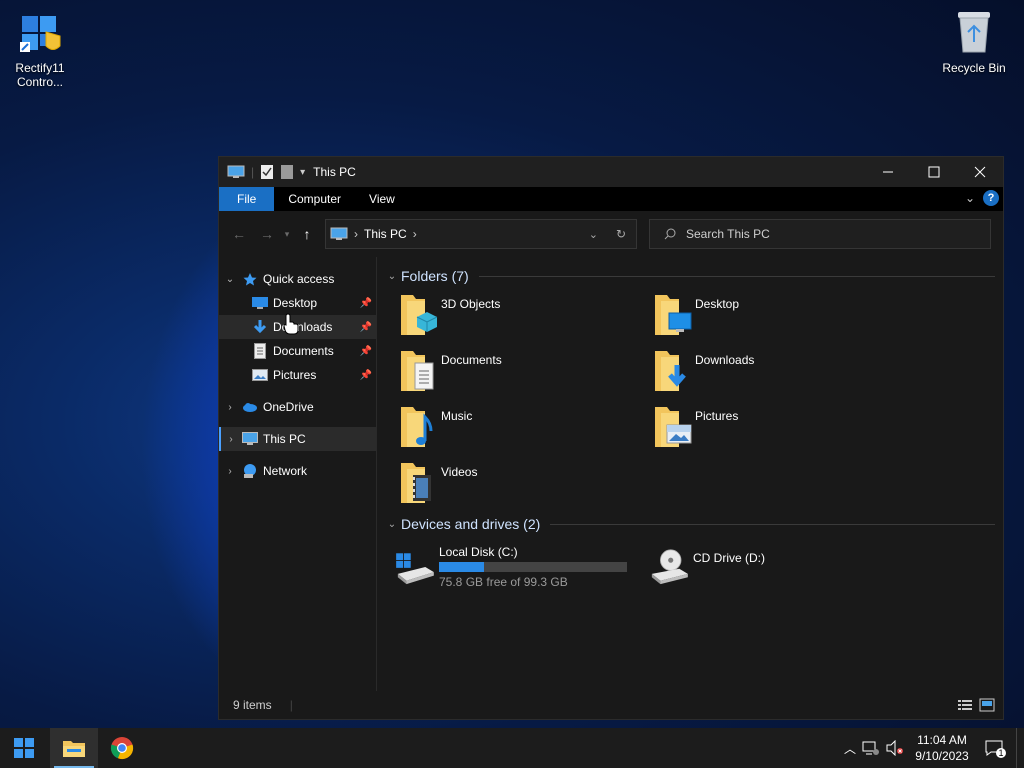  I want to click on taskbar-file-explorer, so click(74, 748).